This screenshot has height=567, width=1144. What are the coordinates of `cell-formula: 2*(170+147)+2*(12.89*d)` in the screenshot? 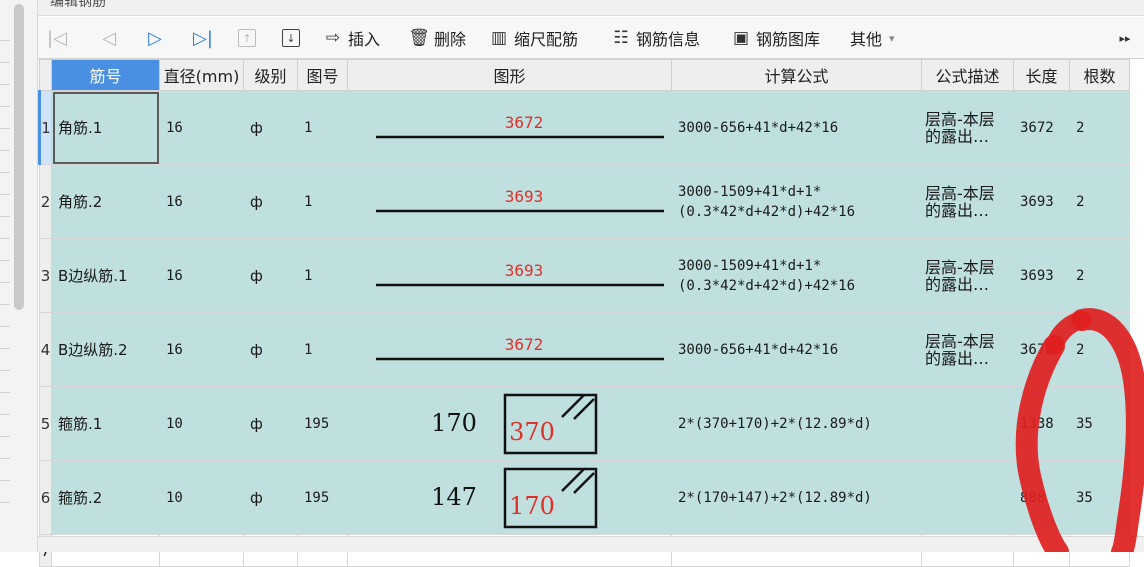 It's located at (796, 497).